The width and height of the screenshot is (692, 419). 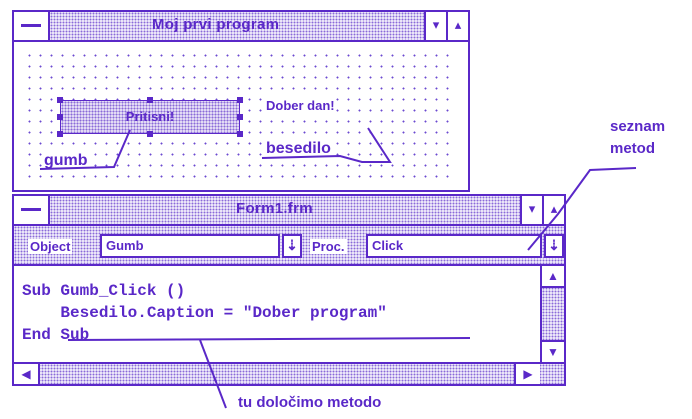 I want to click on annotation-metod: metod, so click(x=632, y=148).